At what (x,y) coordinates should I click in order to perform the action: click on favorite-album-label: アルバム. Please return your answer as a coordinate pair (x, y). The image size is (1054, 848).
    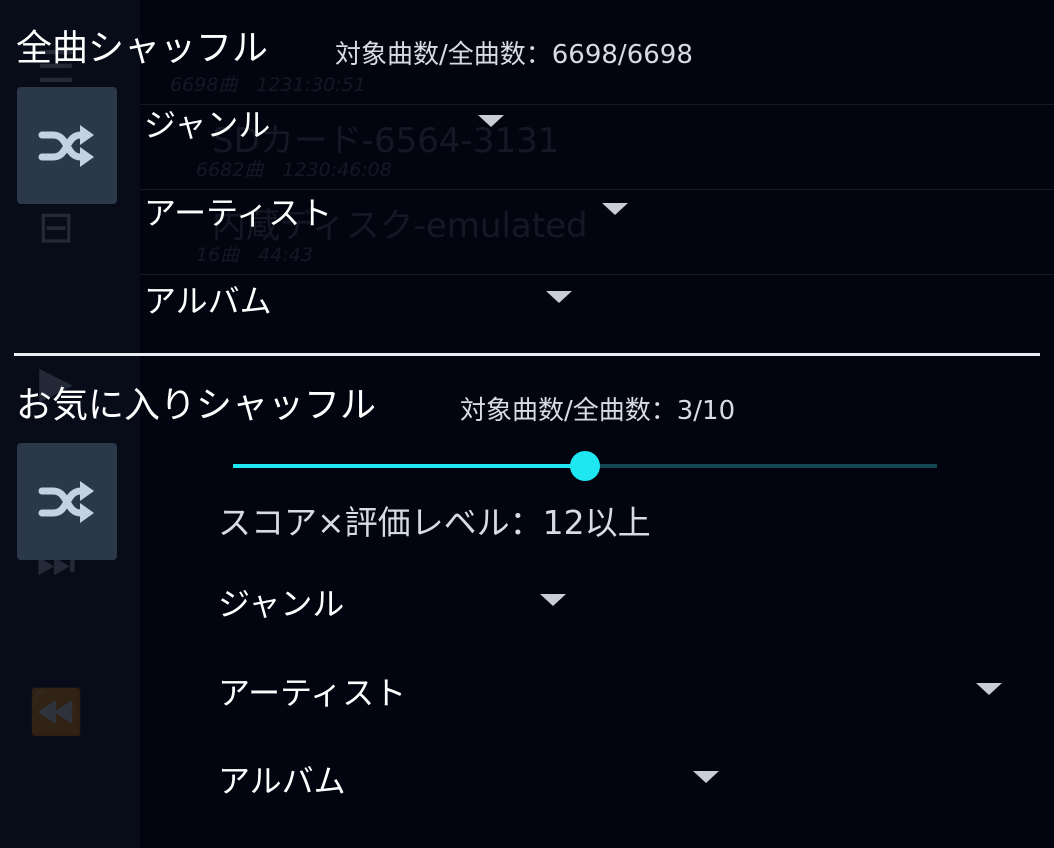
    Looking at the image, I should click on (282, 781).